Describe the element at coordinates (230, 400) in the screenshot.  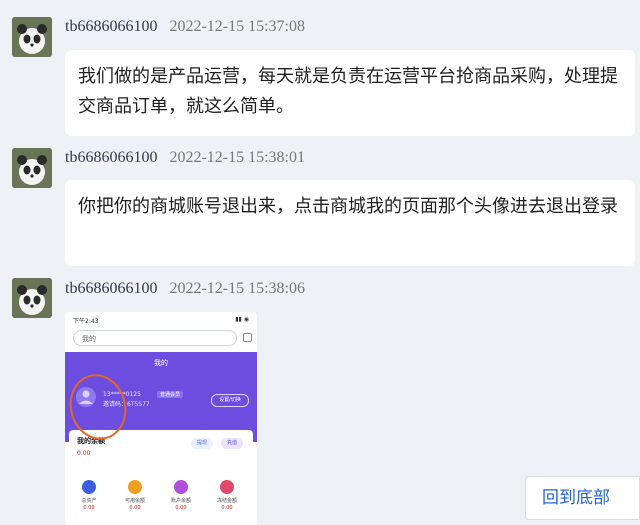
I see `phone-settings-button: 设置/切换` at that location.